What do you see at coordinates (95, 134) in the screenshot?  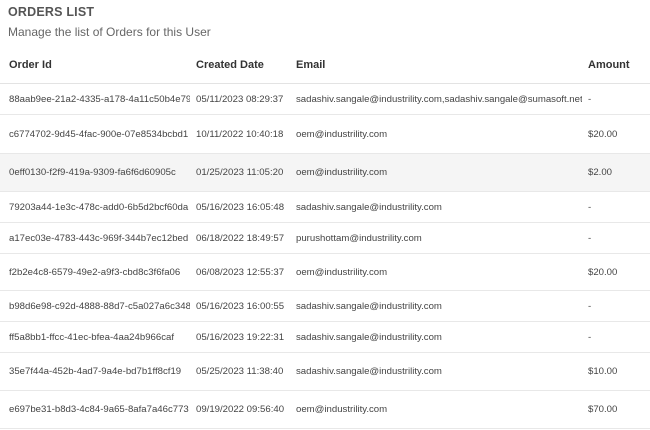 I see `cell-order-id: c6774702-9d45-4fac-900e-07e8534bcbd1` at bounding box center [95, 134].